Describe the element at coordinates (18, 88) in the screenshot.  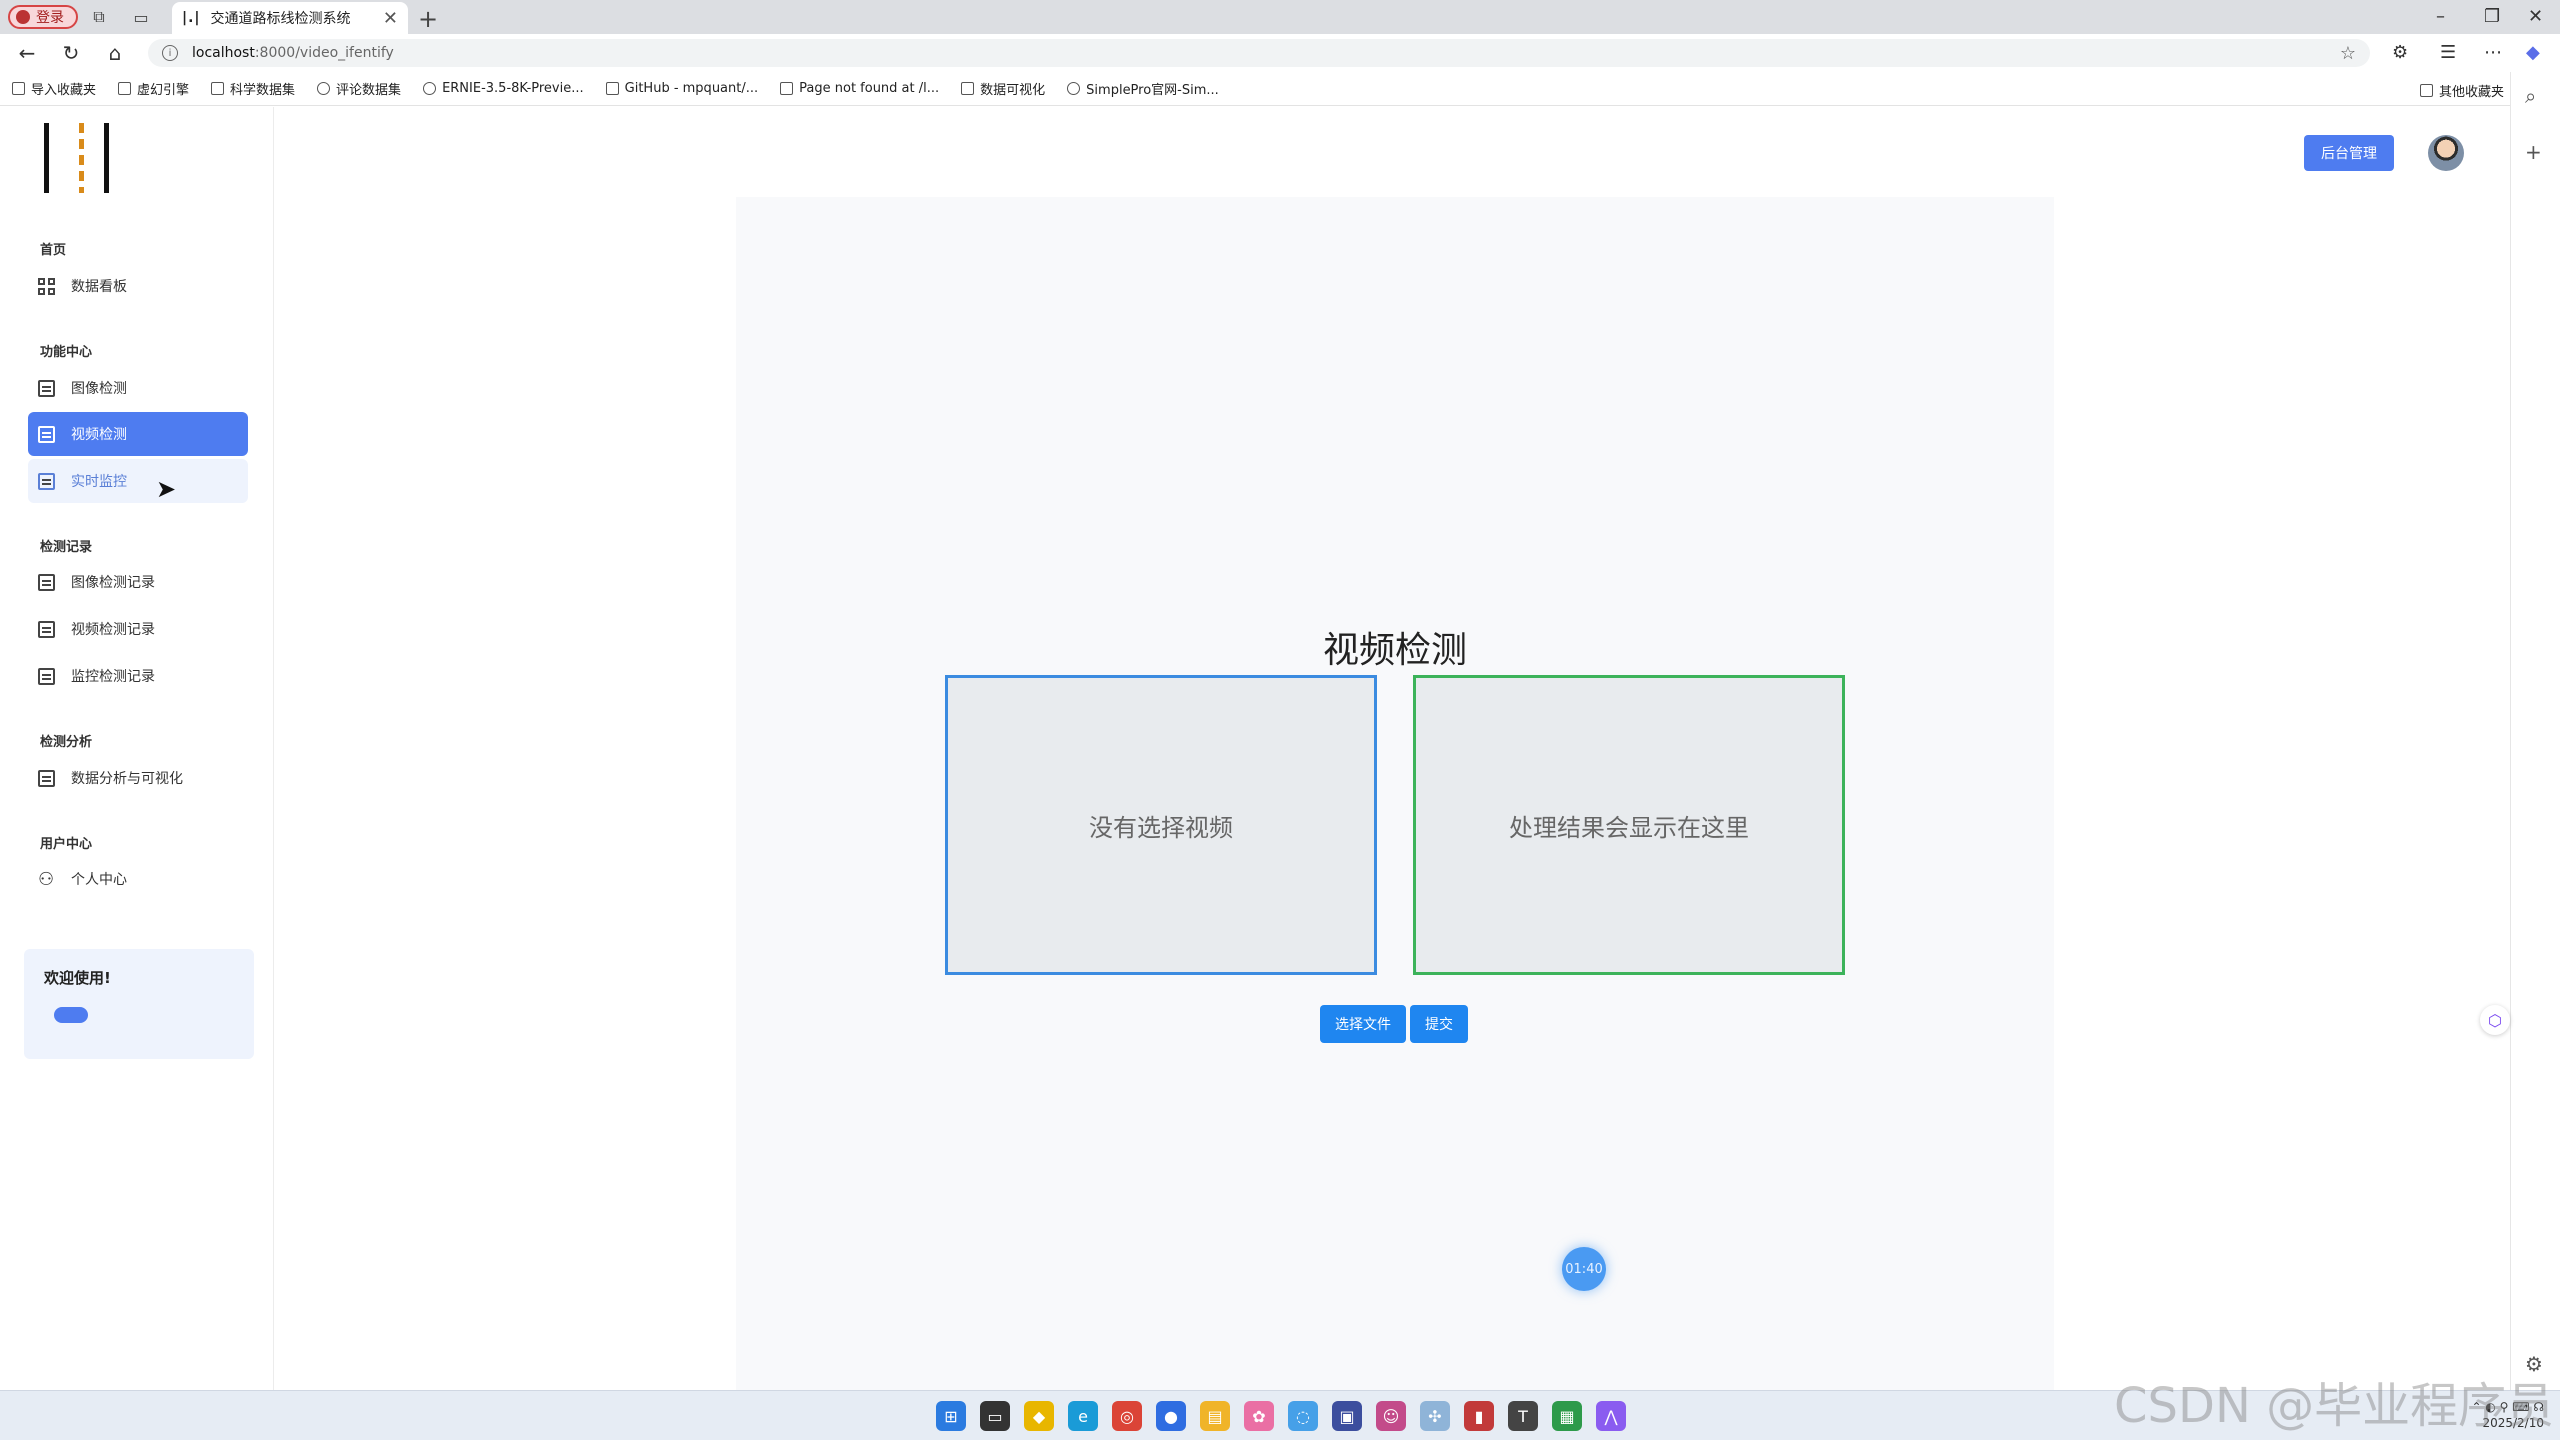
I see `bookmark-folder-icon` at that location.